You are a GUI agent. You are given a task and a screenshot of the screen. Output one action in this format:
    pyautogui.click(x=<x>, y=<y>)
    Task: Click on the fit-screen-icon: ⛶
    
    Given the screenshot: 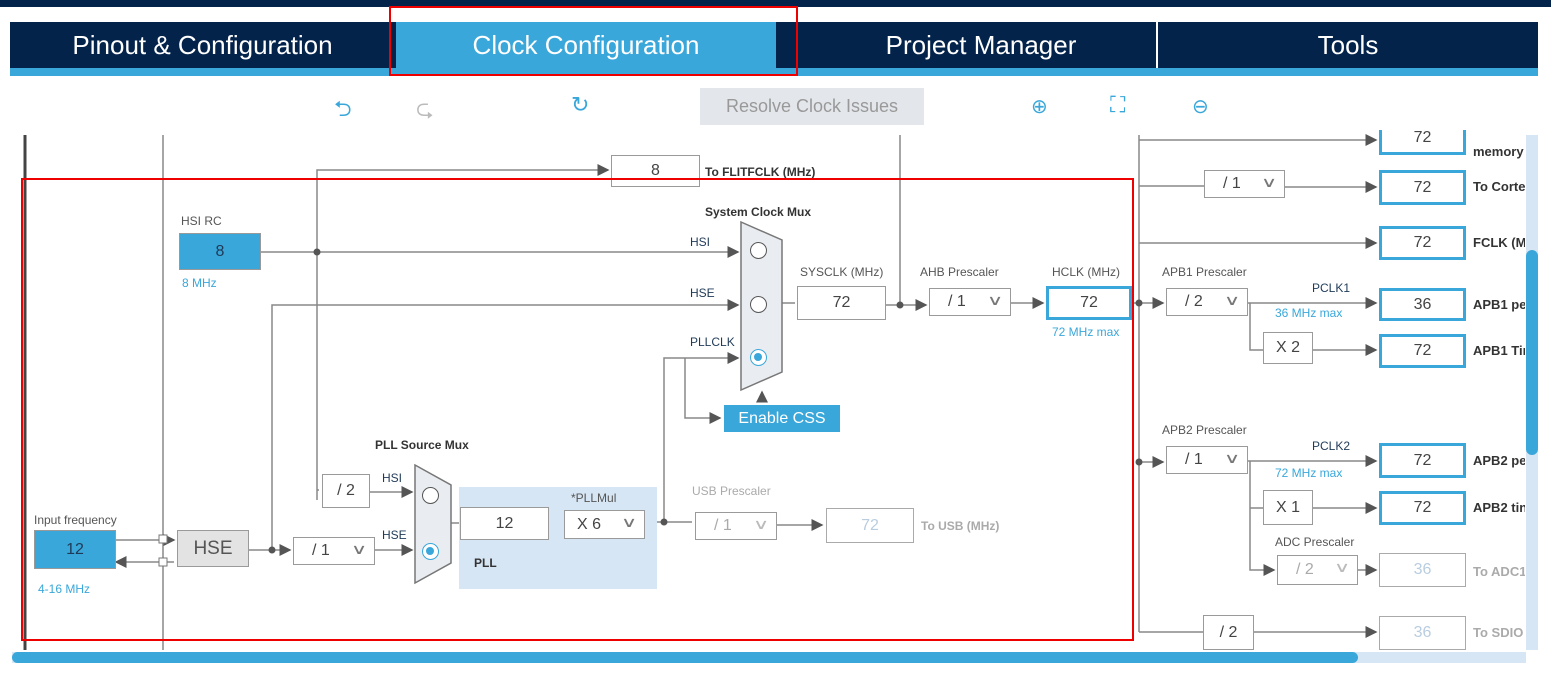 What is the action you would take?
    pyautogui.click(x=1117, y=105)
    